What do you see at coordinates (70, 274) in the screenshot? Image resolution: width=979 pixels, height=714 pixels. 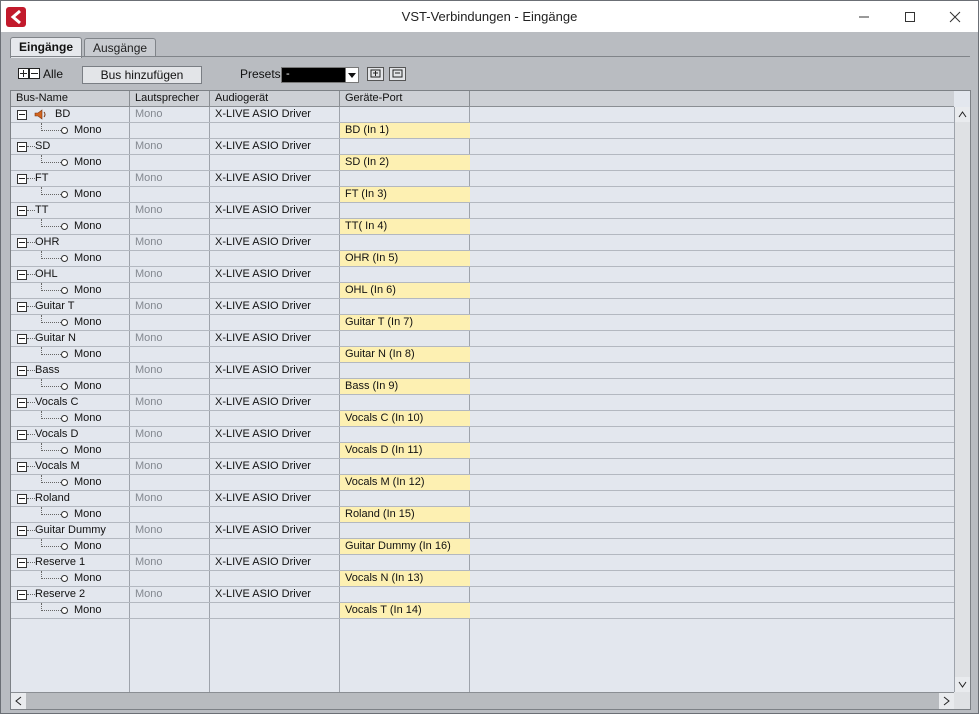 I see `bus-name-cell: OHL` at bounding box center [70, 274].